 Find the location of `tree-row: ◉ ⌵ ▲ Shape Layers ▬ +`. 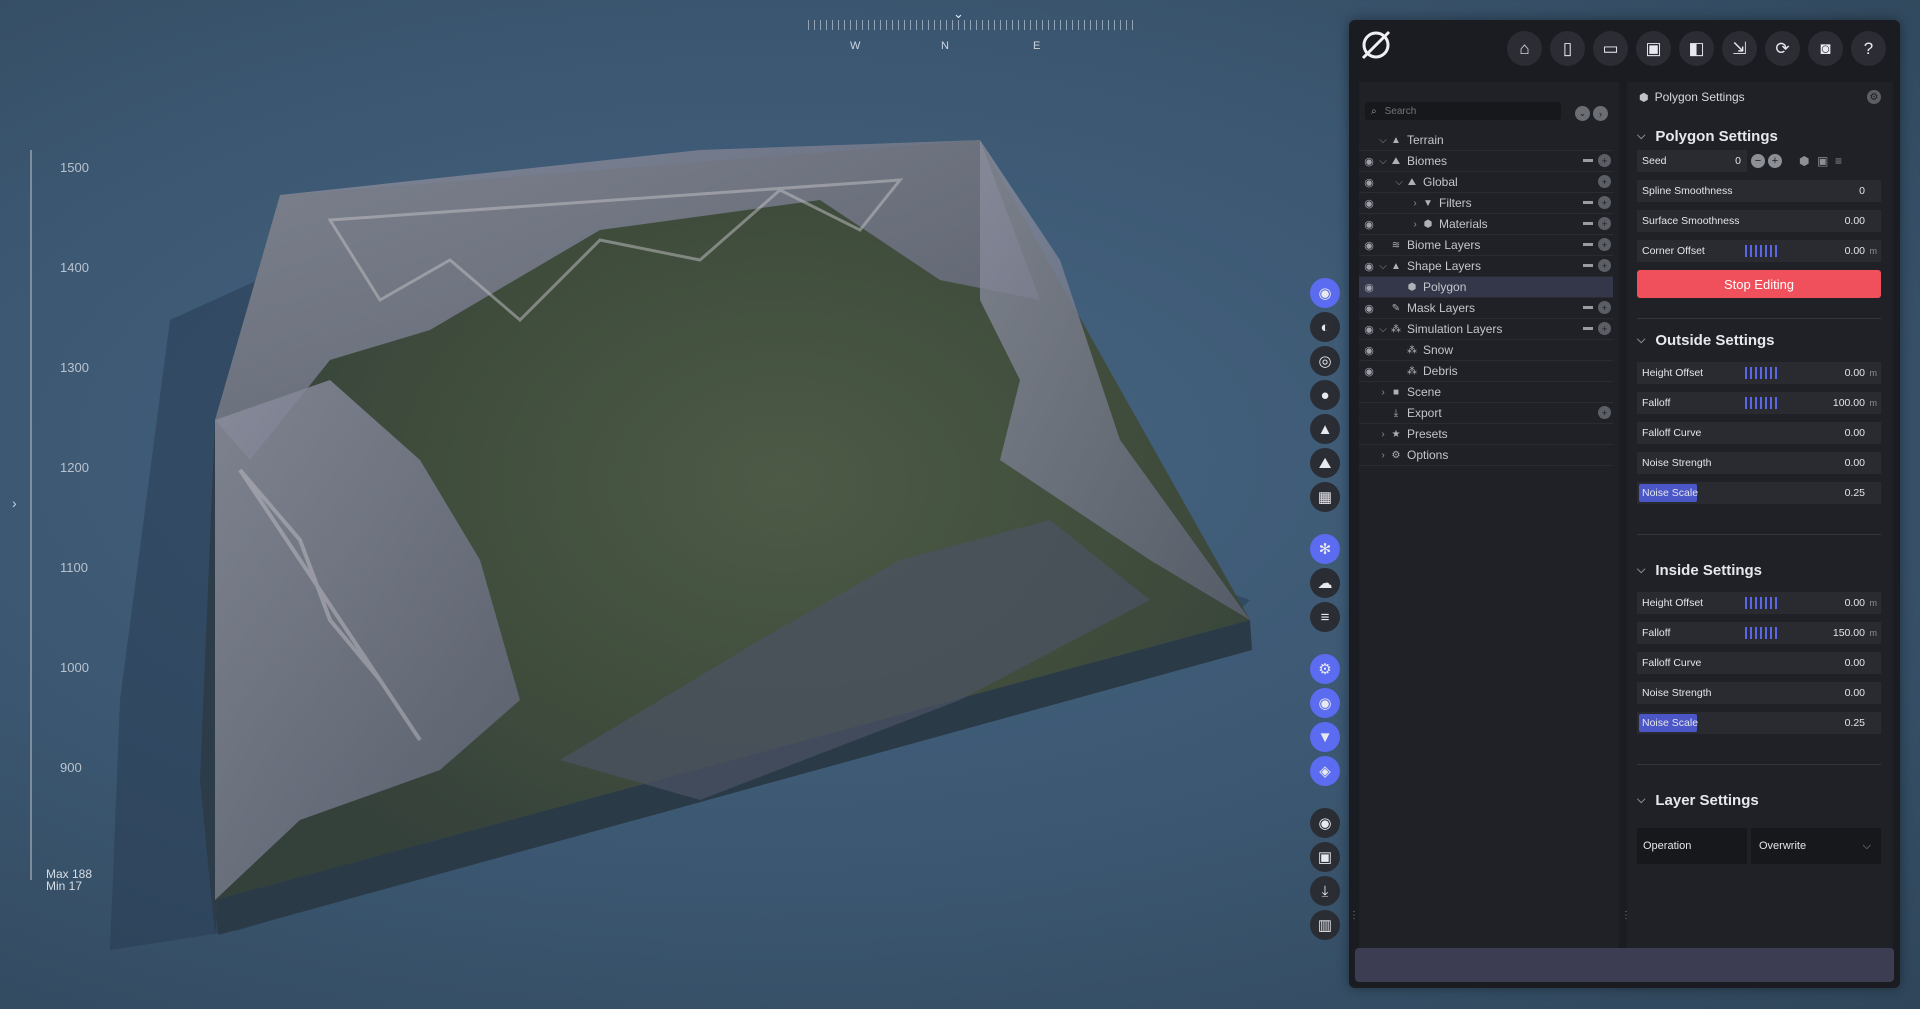

tree-row: ◉ ⌵ ▲ Shape Layers ▬ + is located at coordinates (1486, 266).